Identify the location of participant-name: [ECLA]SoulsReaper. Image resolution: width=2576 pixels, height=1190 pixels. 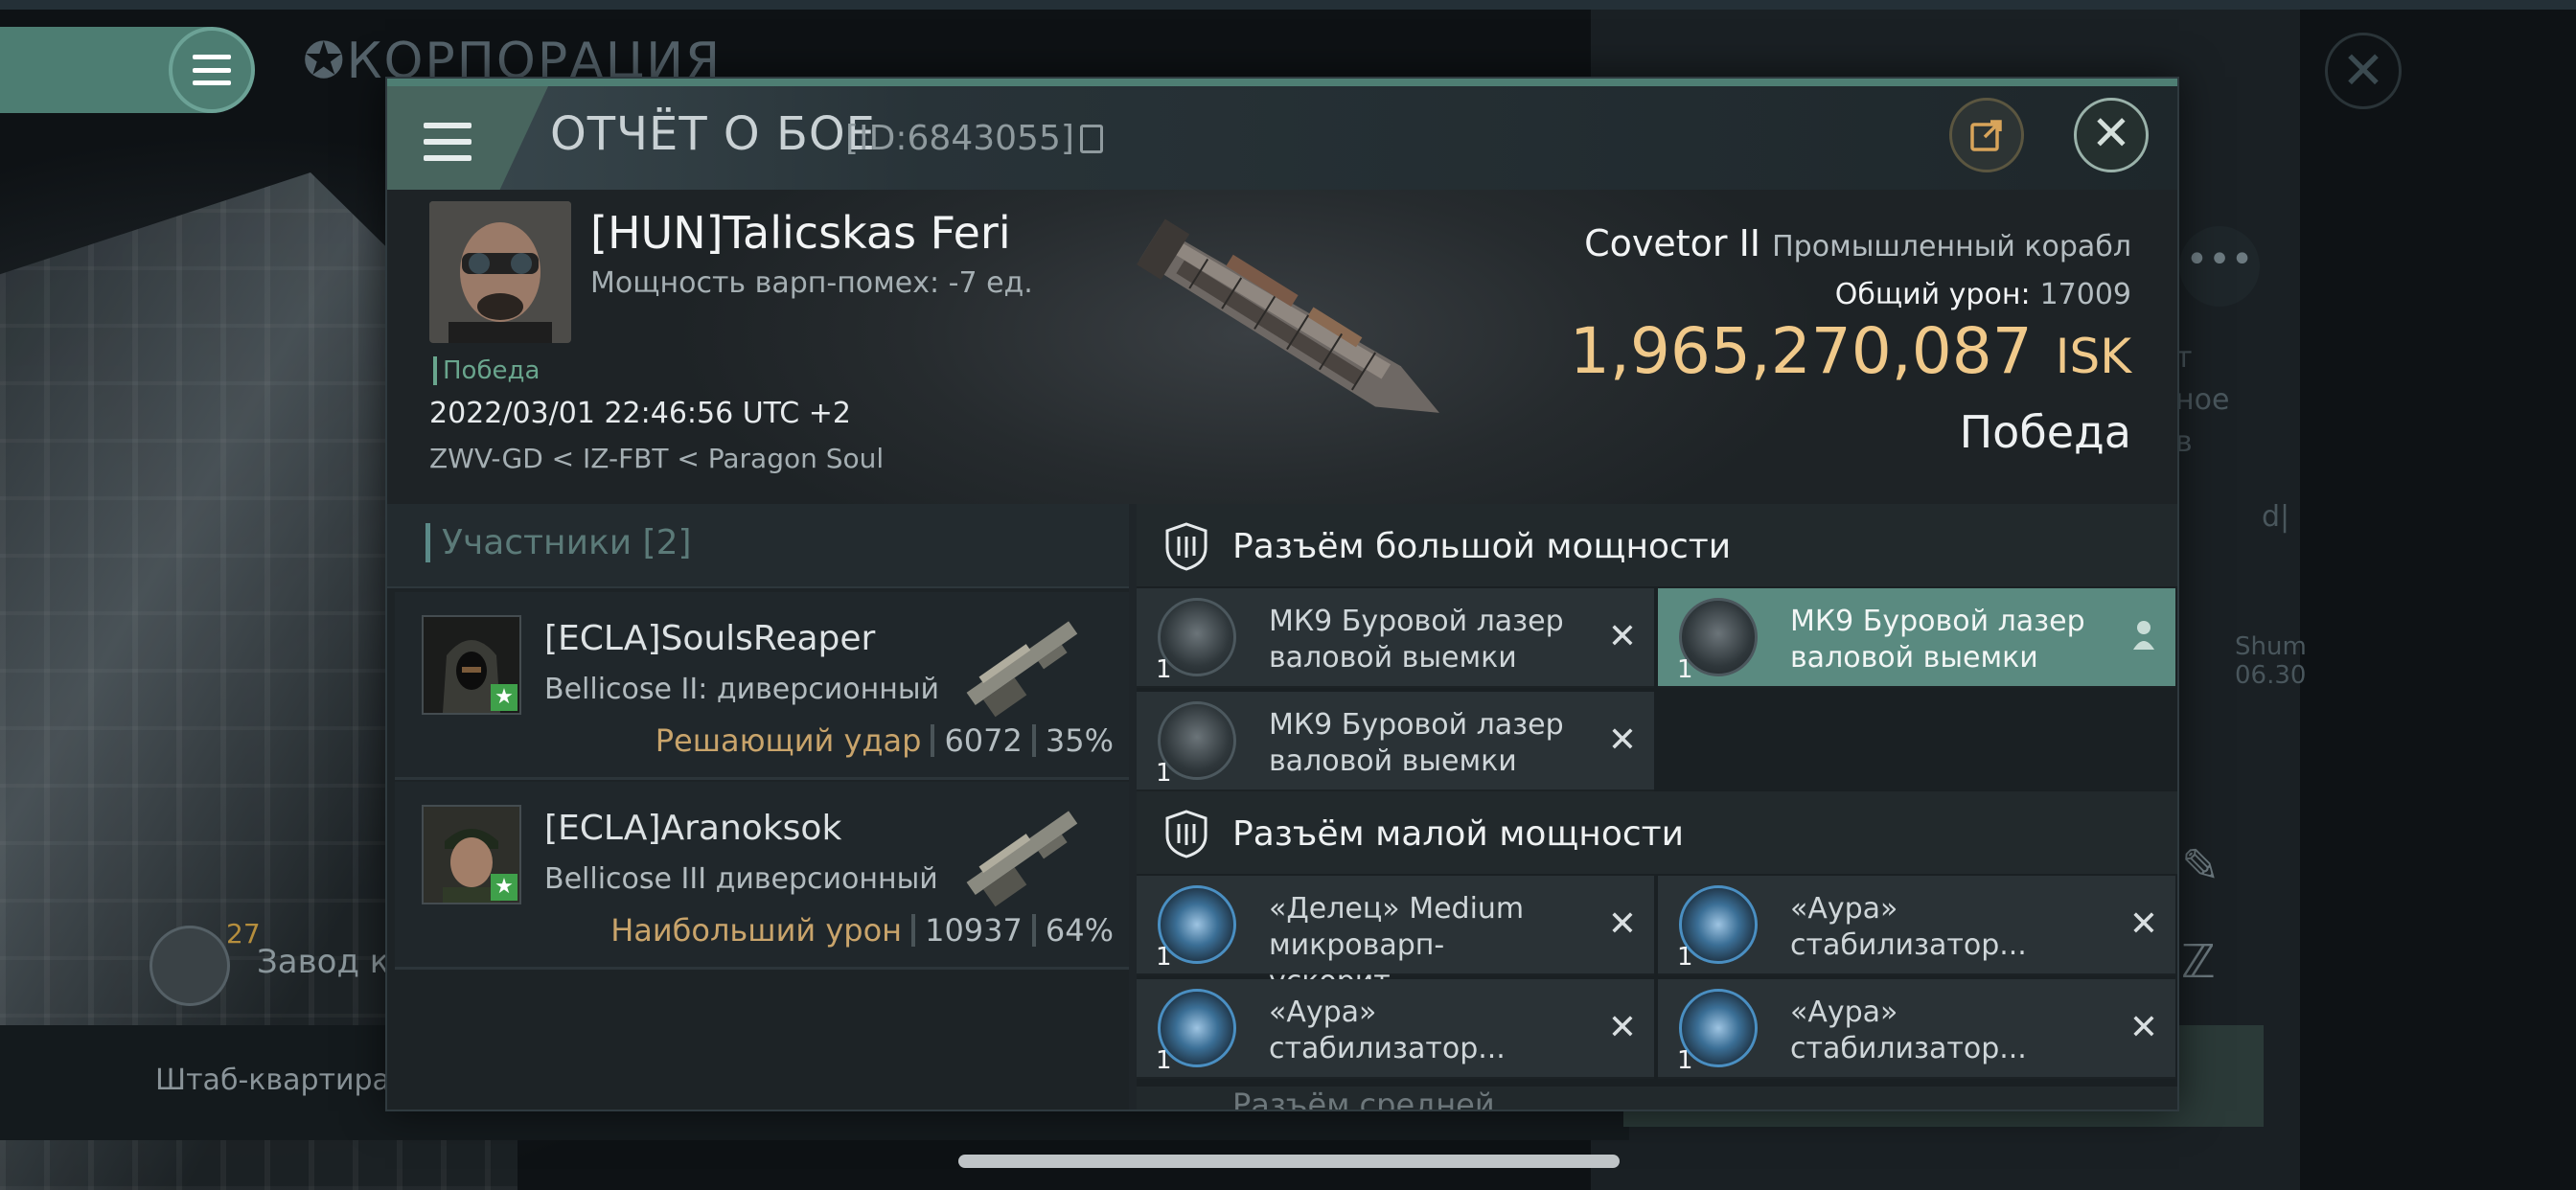
(710, 638).